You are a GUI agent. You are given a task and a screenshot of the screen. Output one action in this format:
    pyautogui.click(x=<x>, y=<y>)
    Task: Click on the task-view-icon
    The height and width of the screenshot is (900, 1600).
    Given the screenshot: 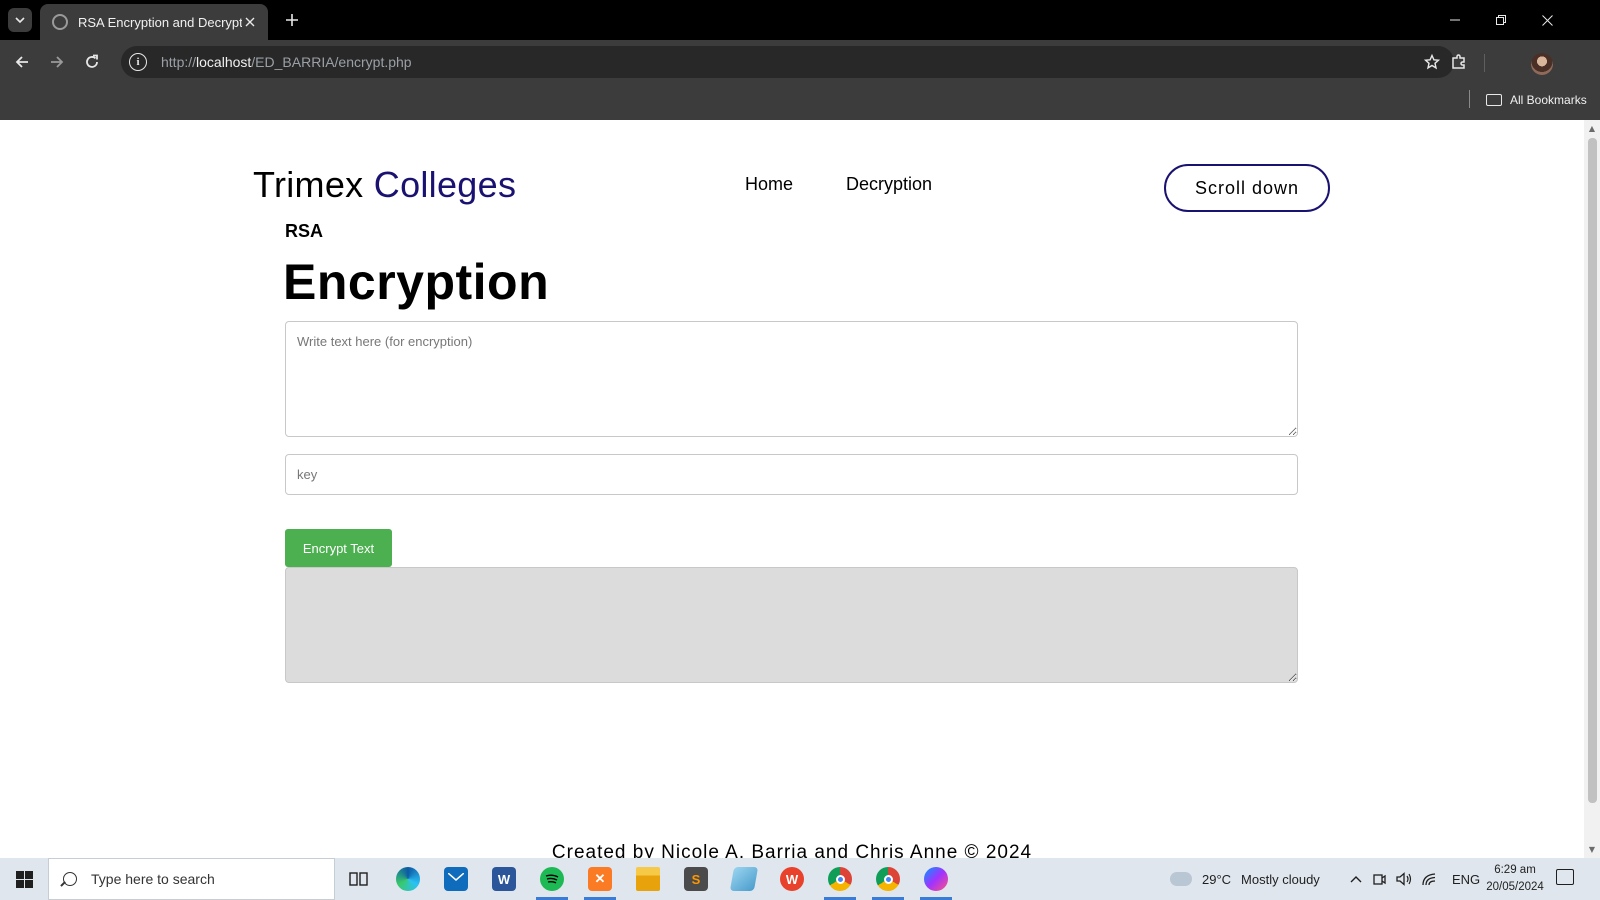 What is the action you would take?
    pyautogui.click(x=359, y=879)
    